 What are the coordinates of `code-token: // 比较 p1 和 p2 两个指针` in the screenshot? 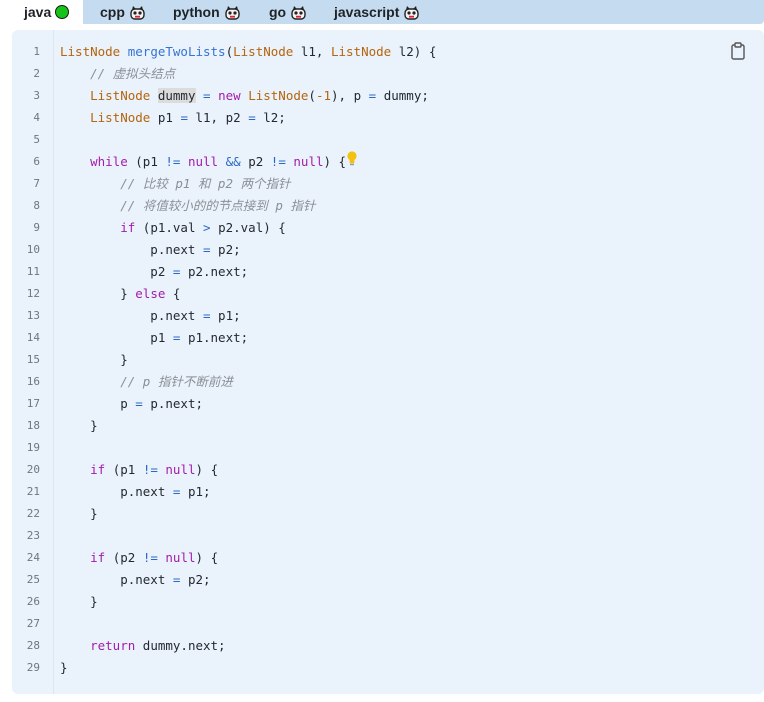 It's located at (205, 183).